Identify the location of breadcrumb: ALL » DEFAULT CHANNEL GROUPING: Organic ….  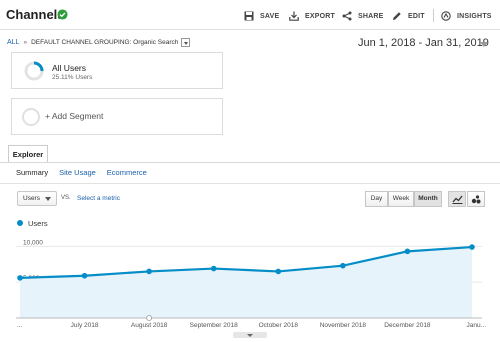
(99, 42).